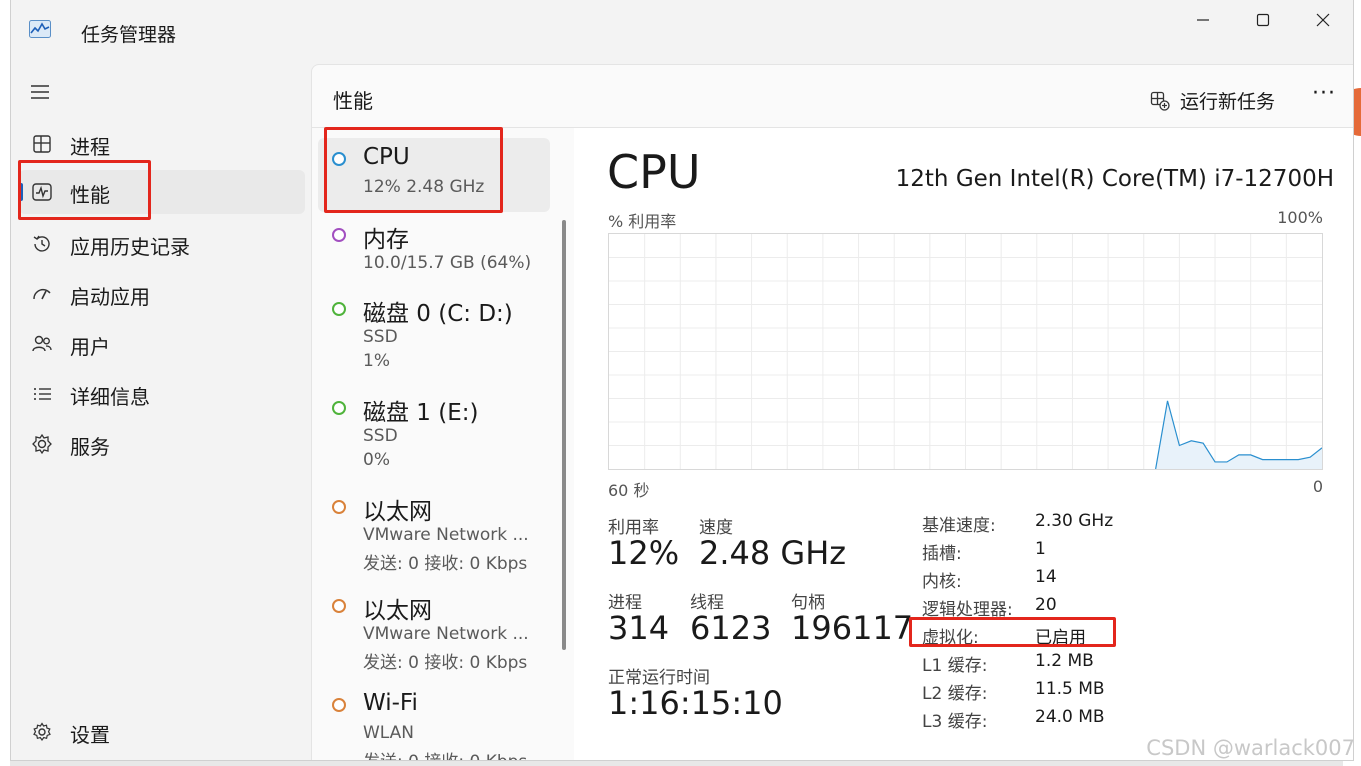 The image size is (1361, 766). What do you see at coordinates (162, 732) in the screenshot?
I see `nav-item-settings: 设置` at bounding box center [162, 732].